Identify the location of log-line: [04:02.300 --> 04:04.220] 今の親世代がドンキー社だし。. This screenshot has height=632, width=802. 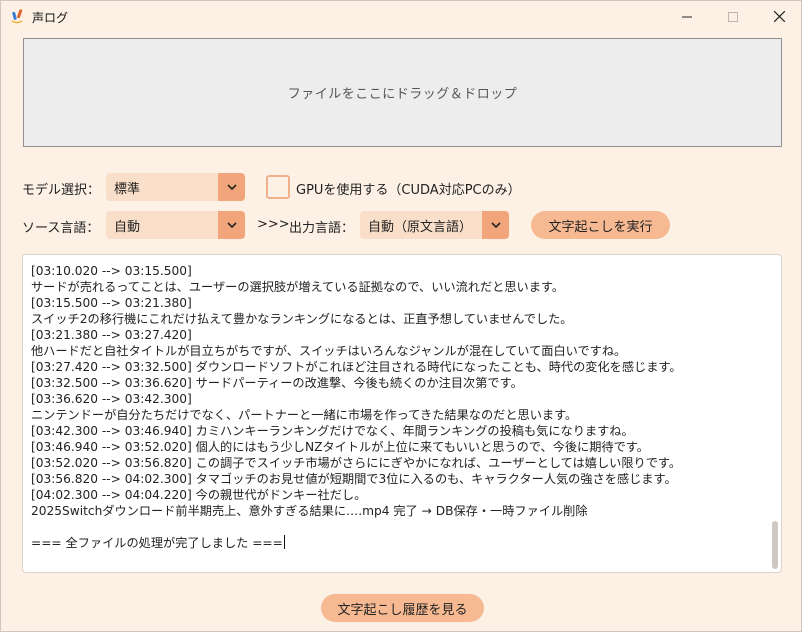
(199, 495).